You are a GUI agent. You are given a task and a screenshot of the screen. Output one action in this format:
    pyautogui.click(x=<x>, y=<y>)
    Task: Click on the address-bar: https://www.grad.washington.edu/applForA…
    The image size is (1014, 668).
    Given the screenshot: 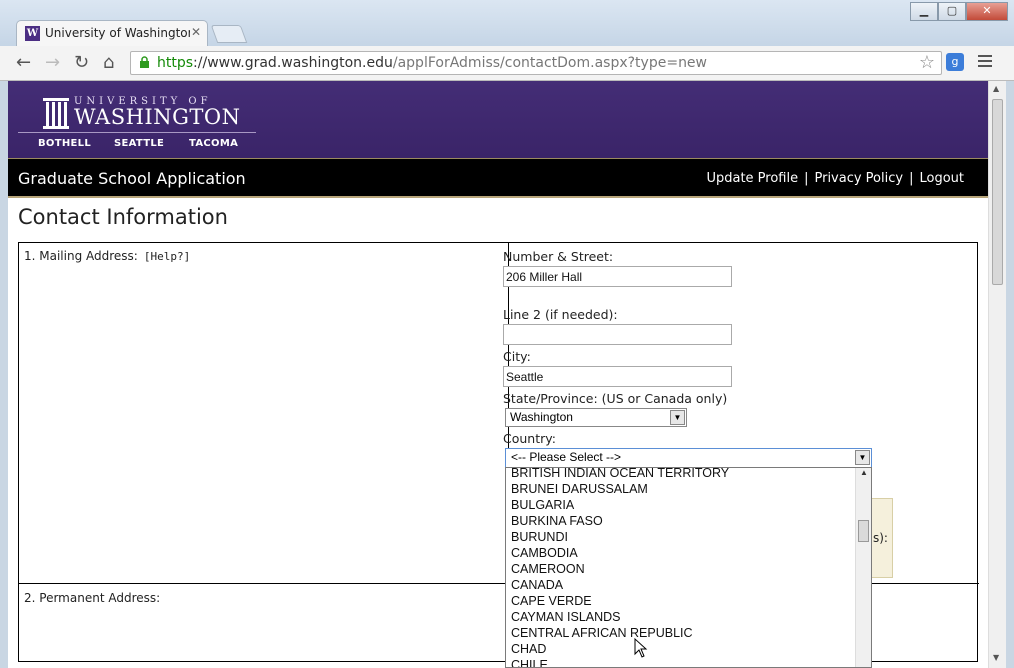 What is the action you would take?
    pyautogui.click(x=536, y=63)
    